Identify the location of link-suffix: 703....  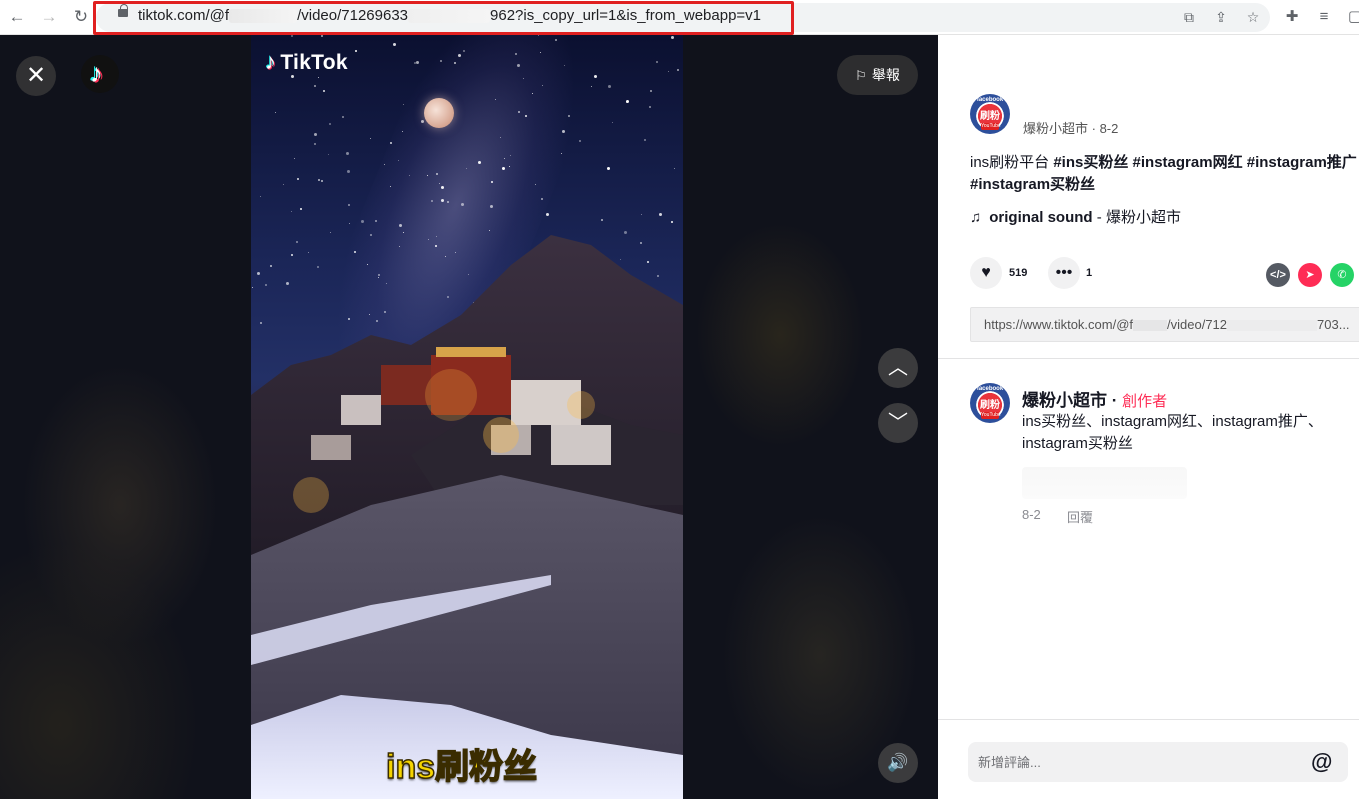
(1333, 324).